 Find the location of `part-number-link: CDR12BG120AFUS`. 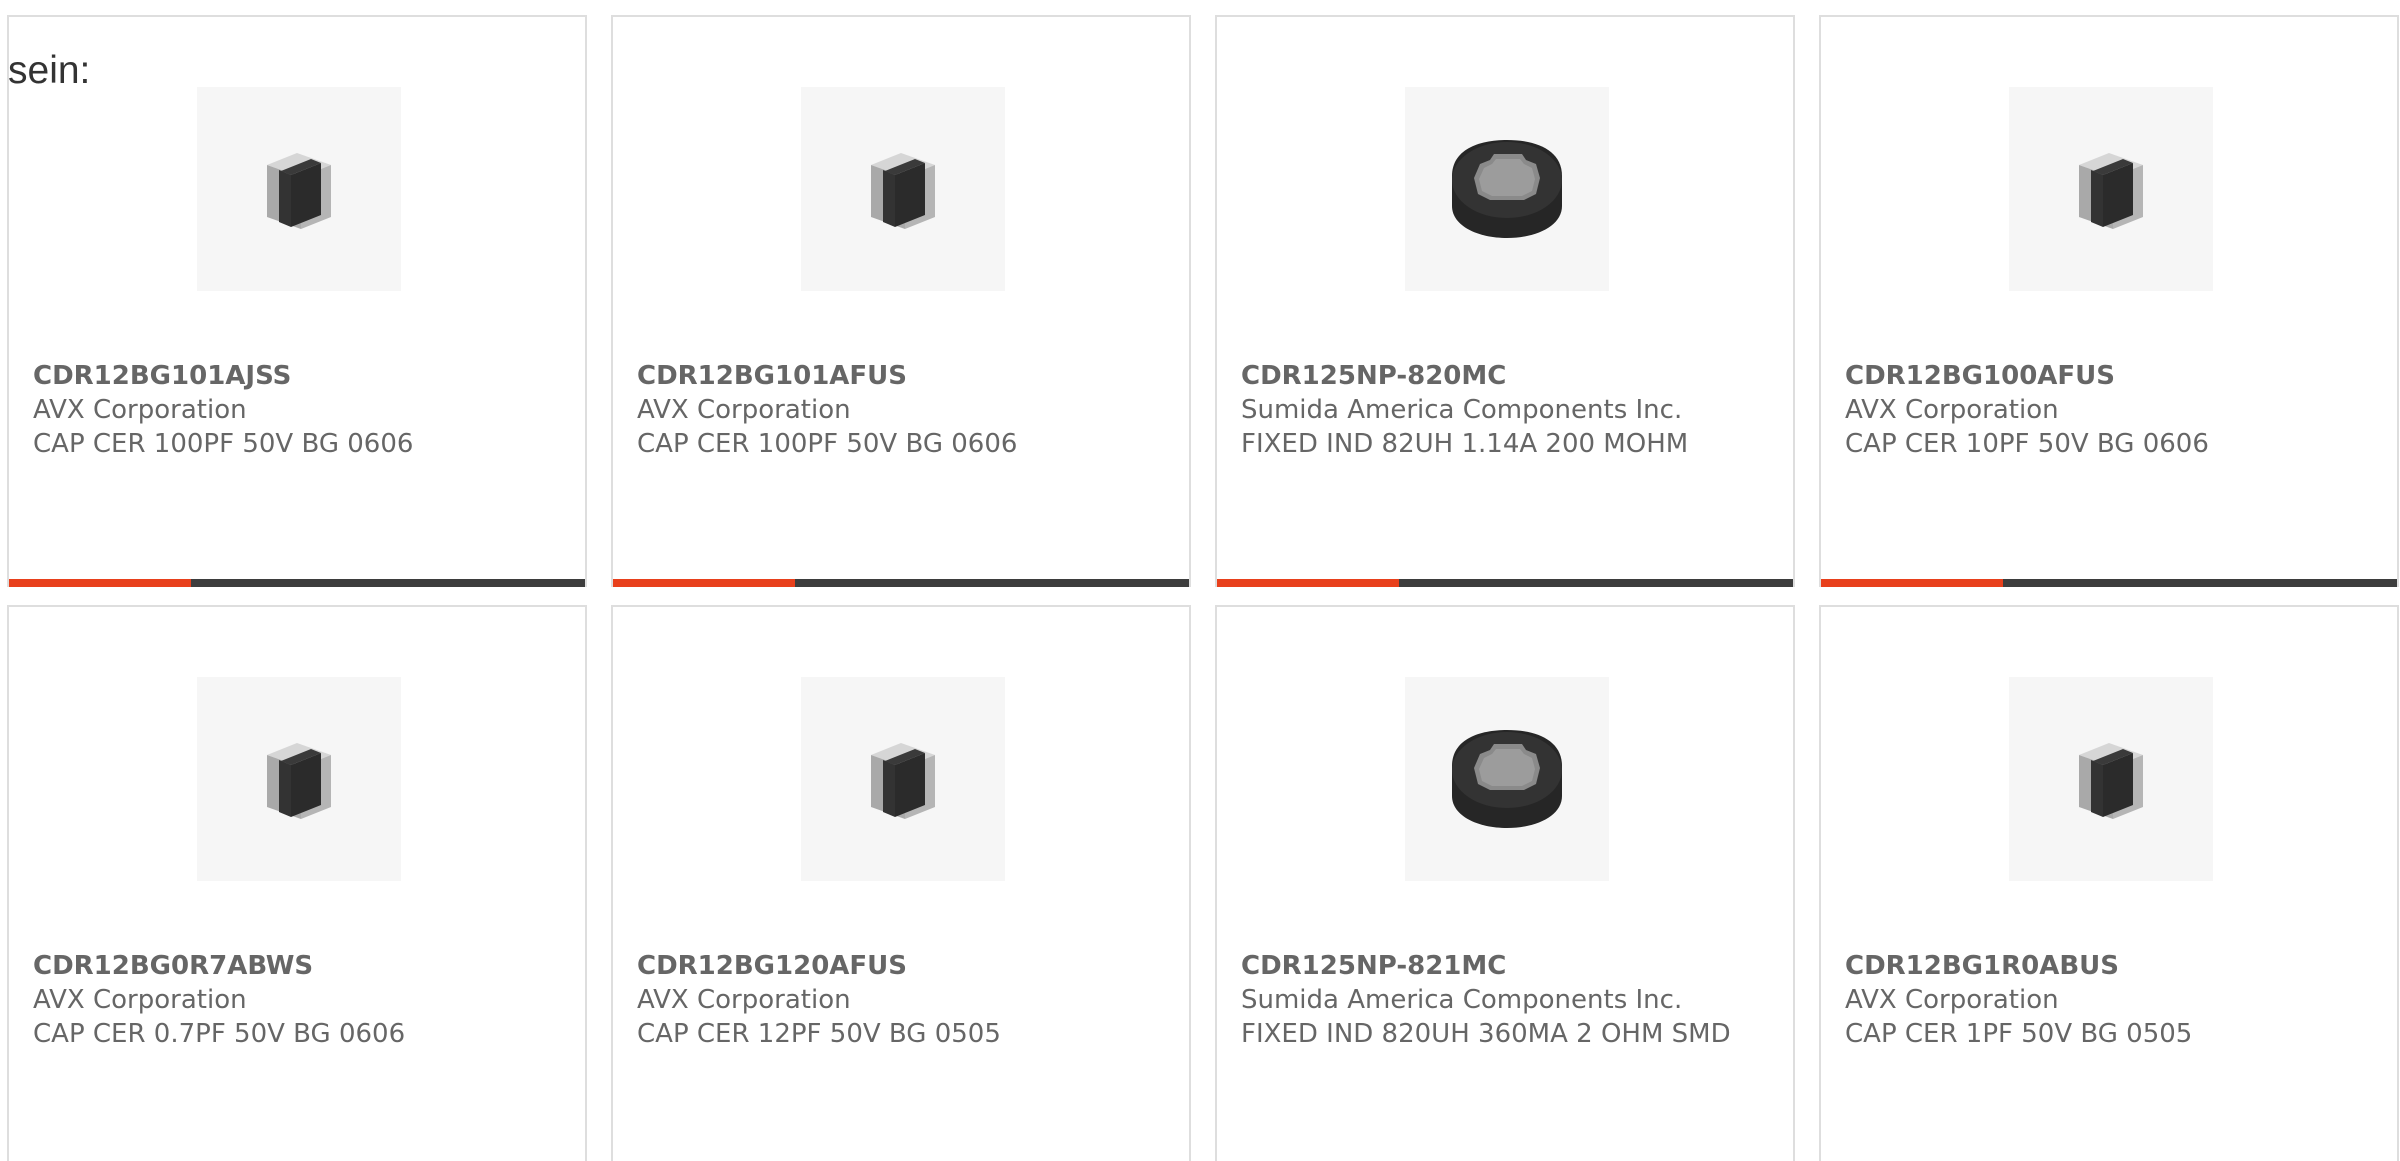

part-number-link: CDR12BG120AFUS is located at coordinates (887, 966).